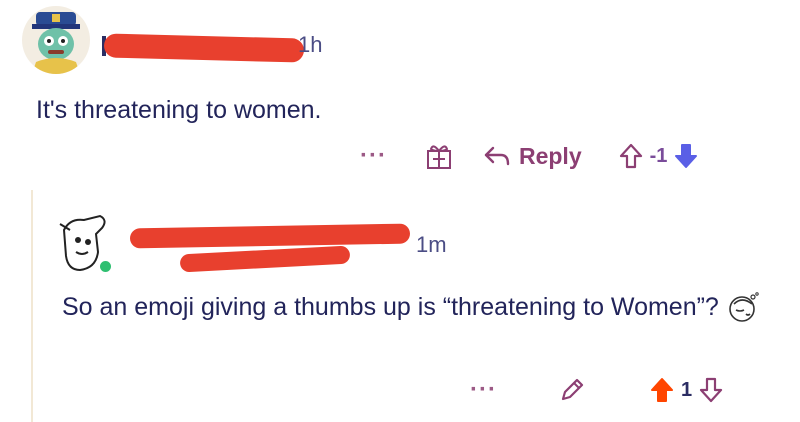 Image resolution: width=800 pixels, height=422 pixels. What do you see at coordinates (597, 390) in the screenshot?
I see `comment-action-bar: ··· 1` at bounding box center [597, 390].